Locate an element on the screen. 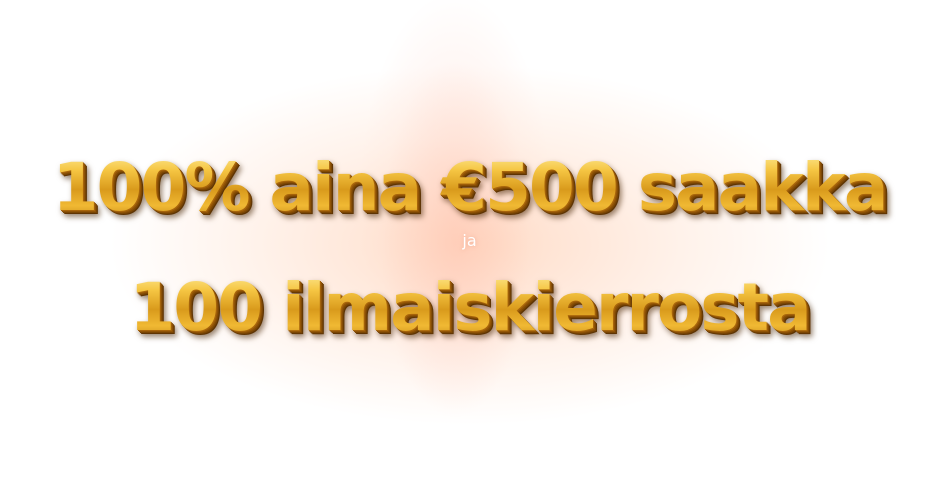 The height and width of the screenshot is (477, 939). connector-text: ja is located at coordinates (469, 240).